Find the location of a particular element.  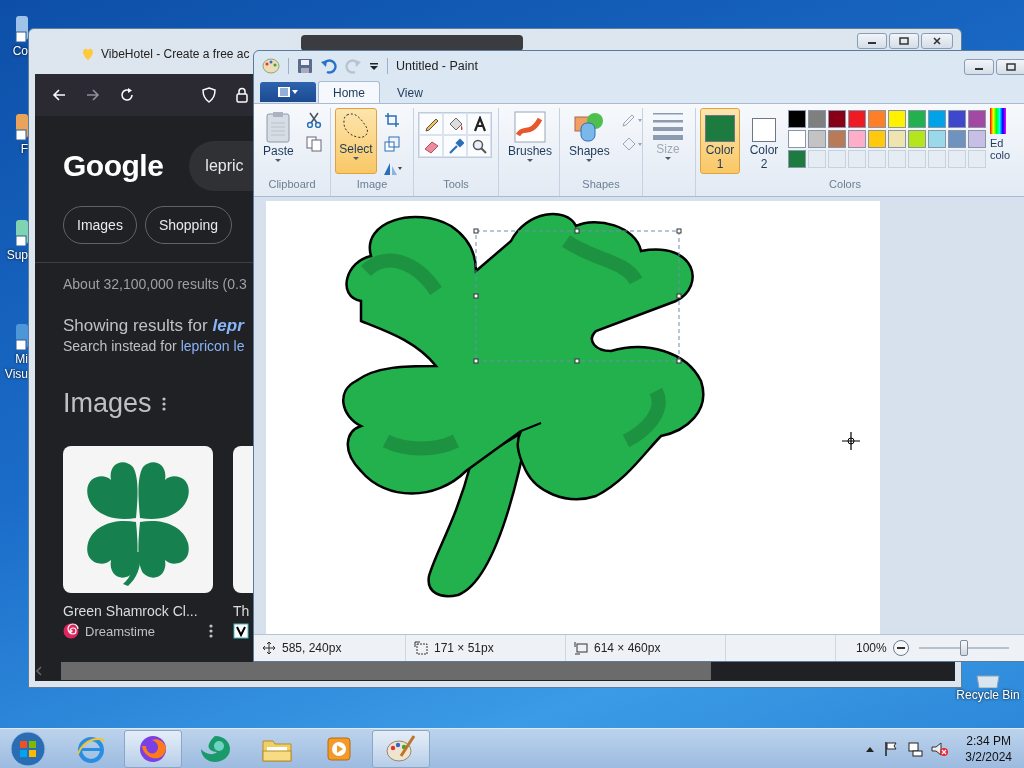

shield-icon is located at coordinates (209, 95).